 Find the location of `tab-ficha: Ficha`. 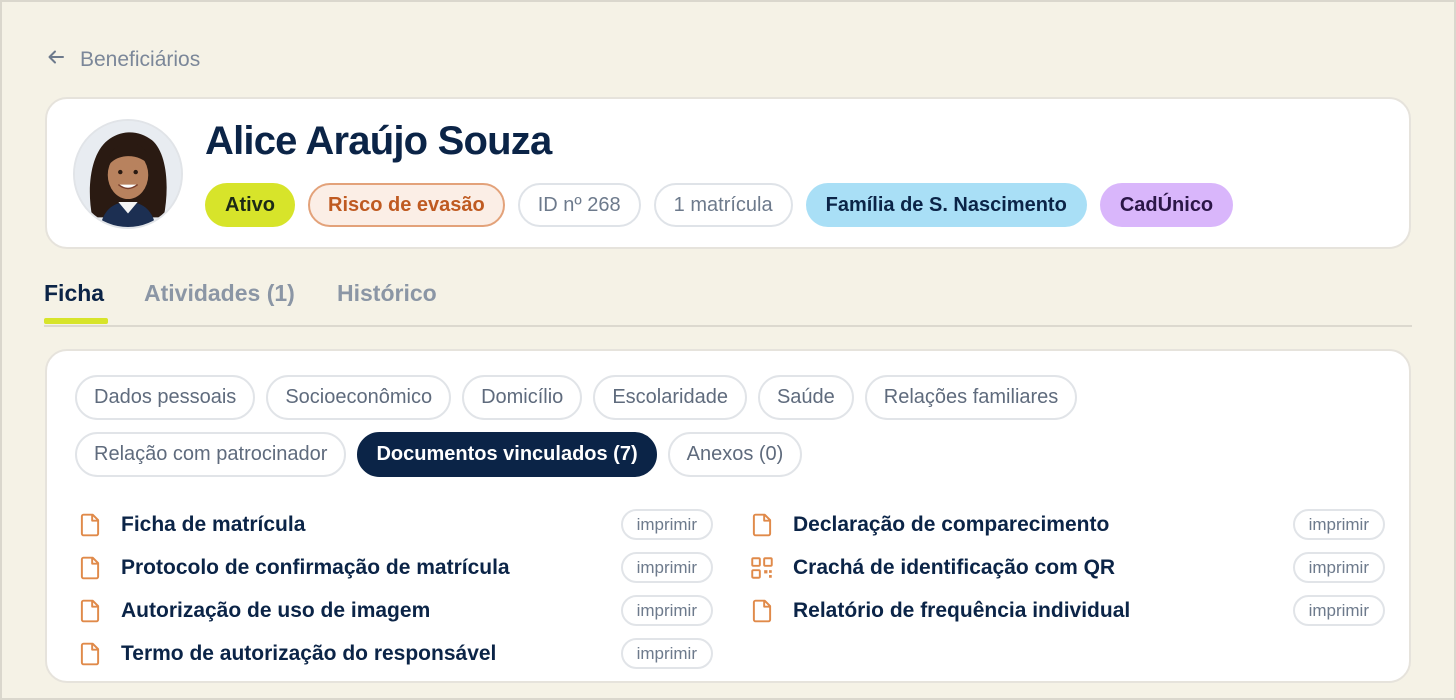

tab-ficha: Ficha is located at coordinates (74, 293).